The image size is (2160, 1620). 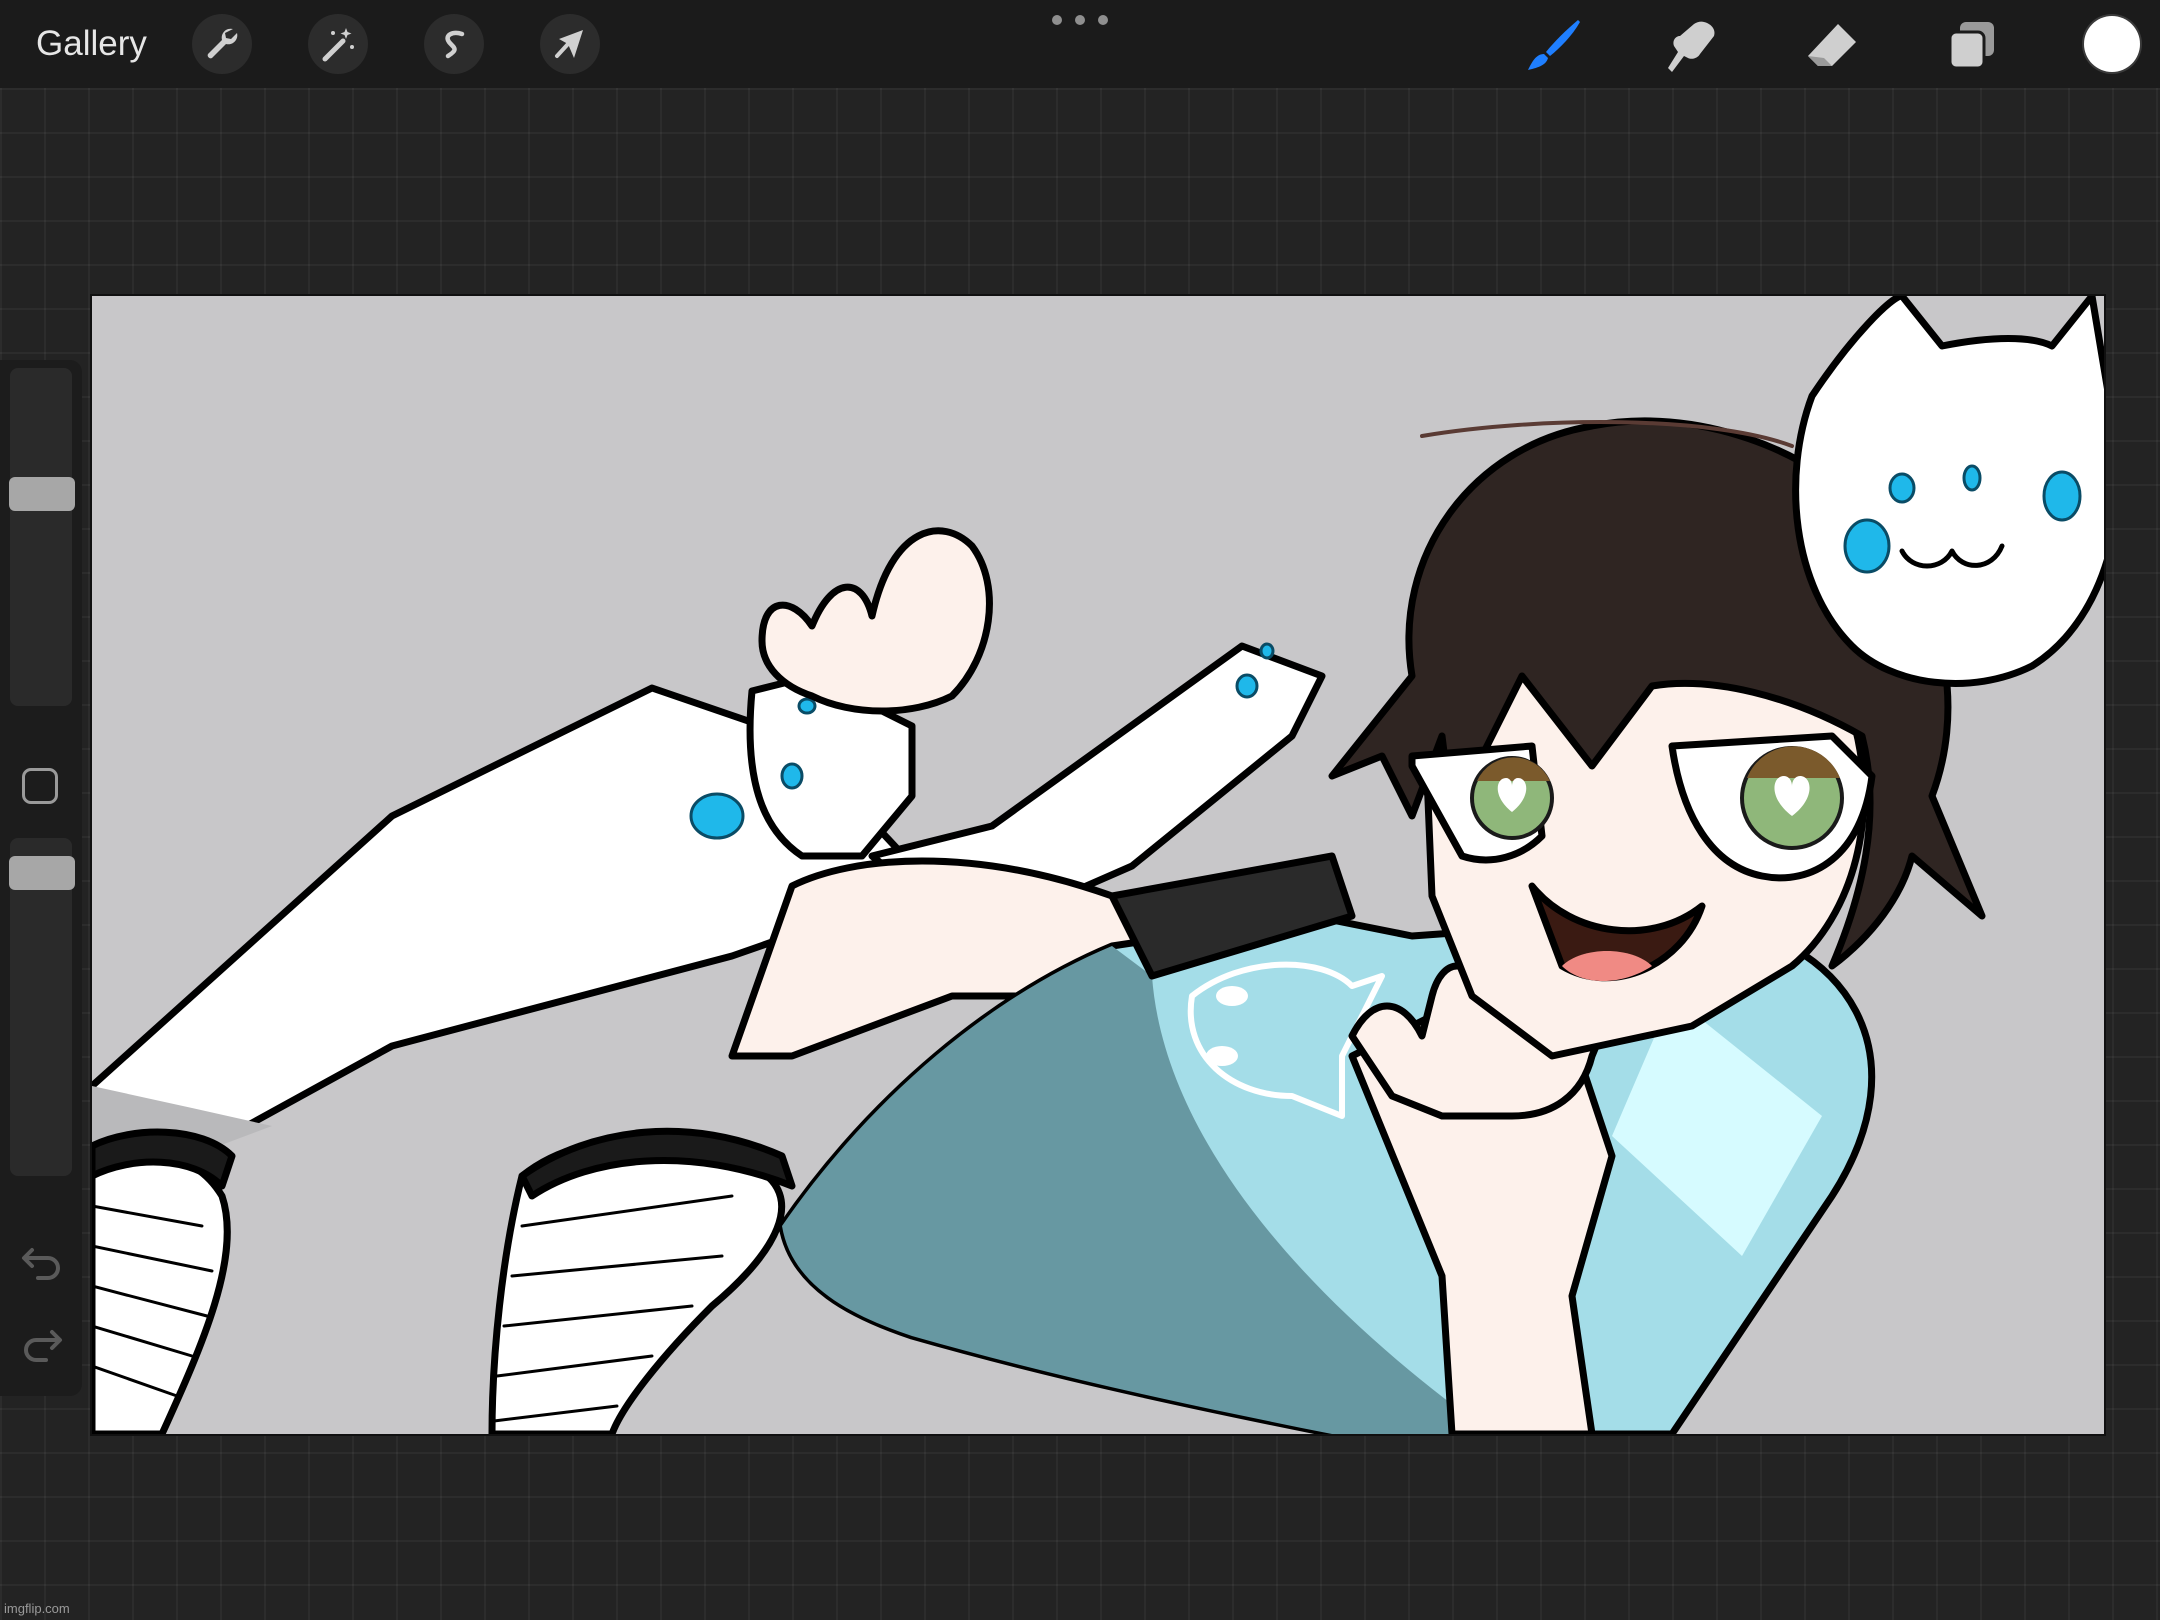 I want to click on kitten-eye-small, so click(x=792, y=776).